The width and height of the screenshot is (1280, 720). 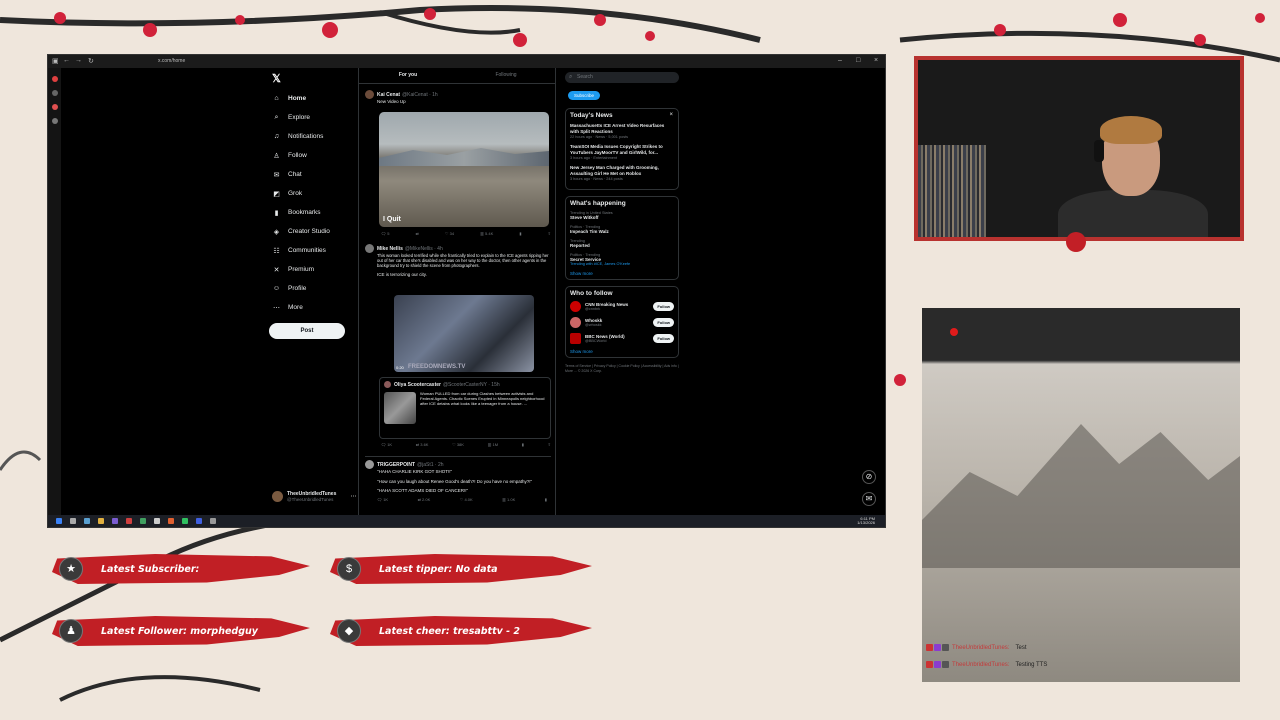 What do you see at coordinates (622, 306) in the screenshot?
I see `follow-suggestion: CNN Breaking News @cnnbrk Follow` at bounding box center [622, 306].